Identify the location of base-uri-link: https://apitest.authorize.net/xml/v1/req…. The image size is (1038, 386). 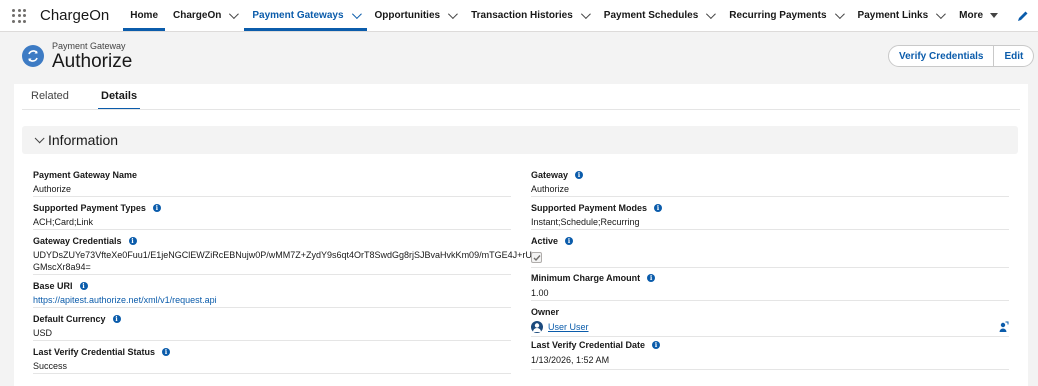
(125, 300).